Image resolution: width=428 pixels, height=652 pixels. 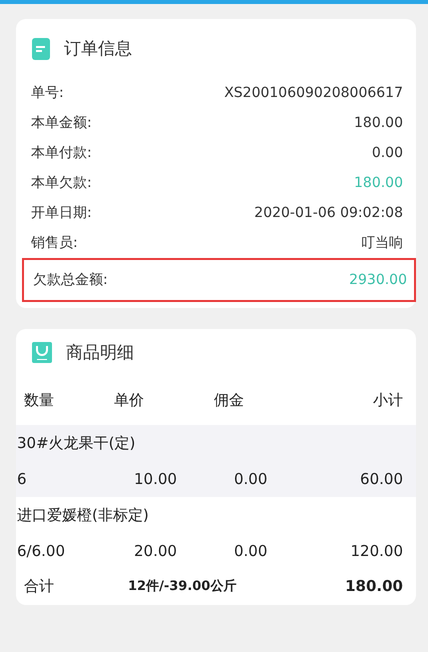 What do you see at coordinates (47, 93) in the screenshot?
I see `field-label: 单号:` at bounding box center [47, 93].